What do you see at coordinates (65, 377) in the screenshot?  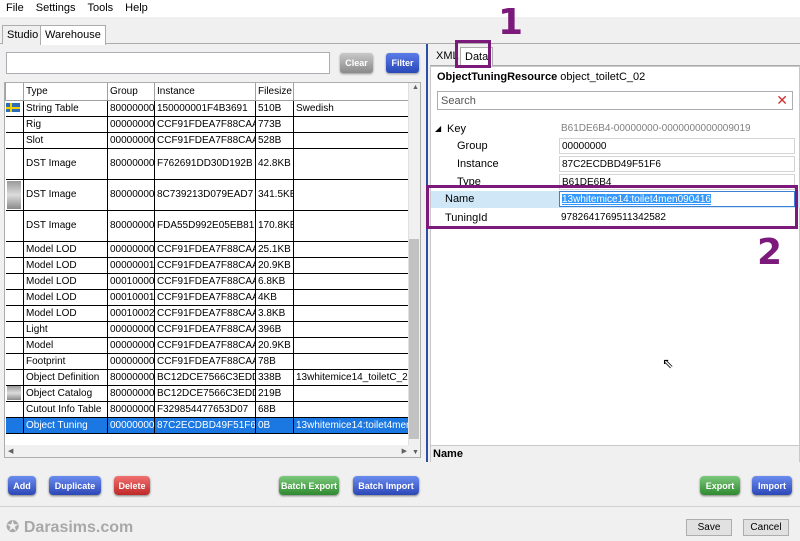 I see `cell-type: Object Definition` at bounding box center [65, 377].